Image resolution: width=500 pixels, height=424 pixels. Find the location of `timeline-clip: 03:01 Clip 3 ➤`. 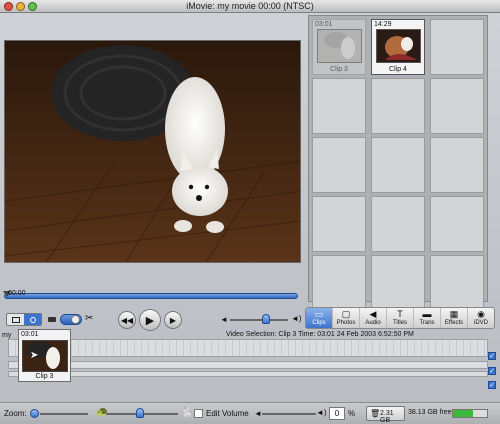

timeline-clip: 03:01 Clip 3 ➤ is located at coordinates (44, 355).